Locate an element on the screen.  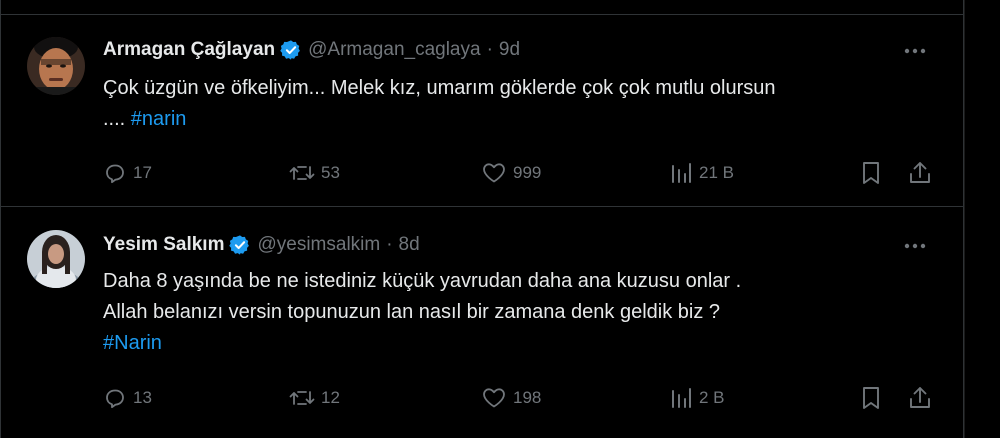
reply-count: 13 is located at coordinates (142, 397).